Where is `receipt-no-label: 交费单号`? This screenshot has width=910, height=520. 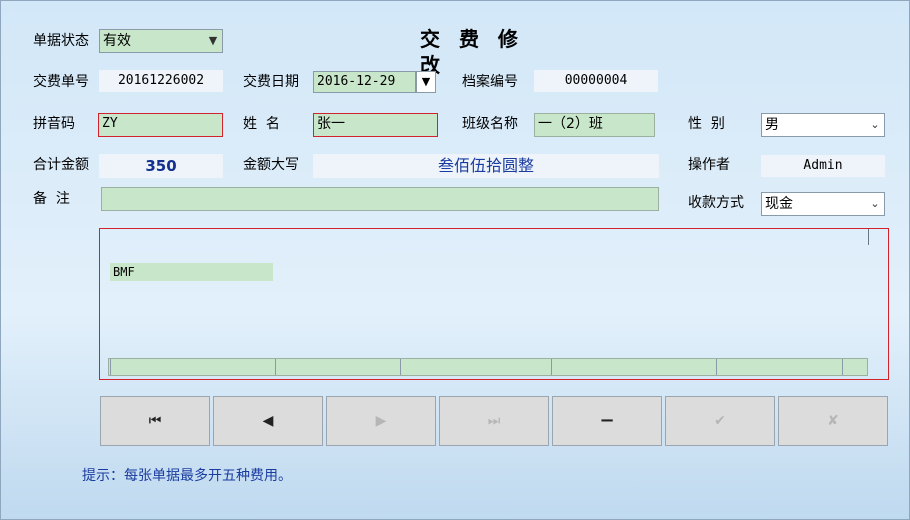 receipt-no-label: 交费单号 is located at coordinates (61, 82).